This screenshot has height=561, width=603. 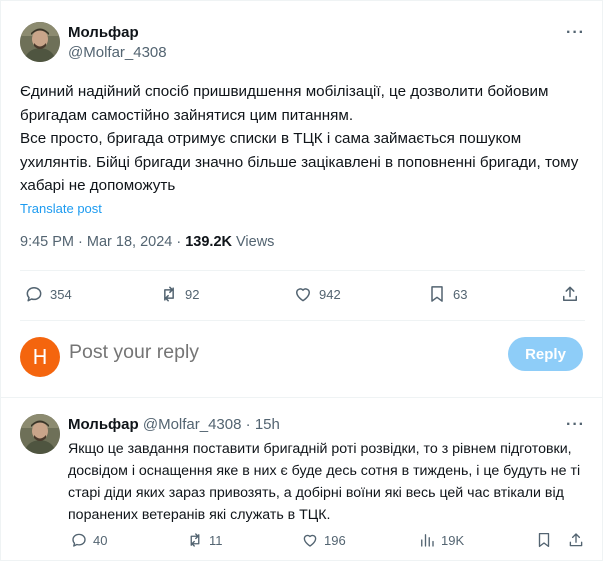 What do you see at coordinates (100, 540) in the screenshot?
I see `reply-count: 40` at bounding box center [100, 540].